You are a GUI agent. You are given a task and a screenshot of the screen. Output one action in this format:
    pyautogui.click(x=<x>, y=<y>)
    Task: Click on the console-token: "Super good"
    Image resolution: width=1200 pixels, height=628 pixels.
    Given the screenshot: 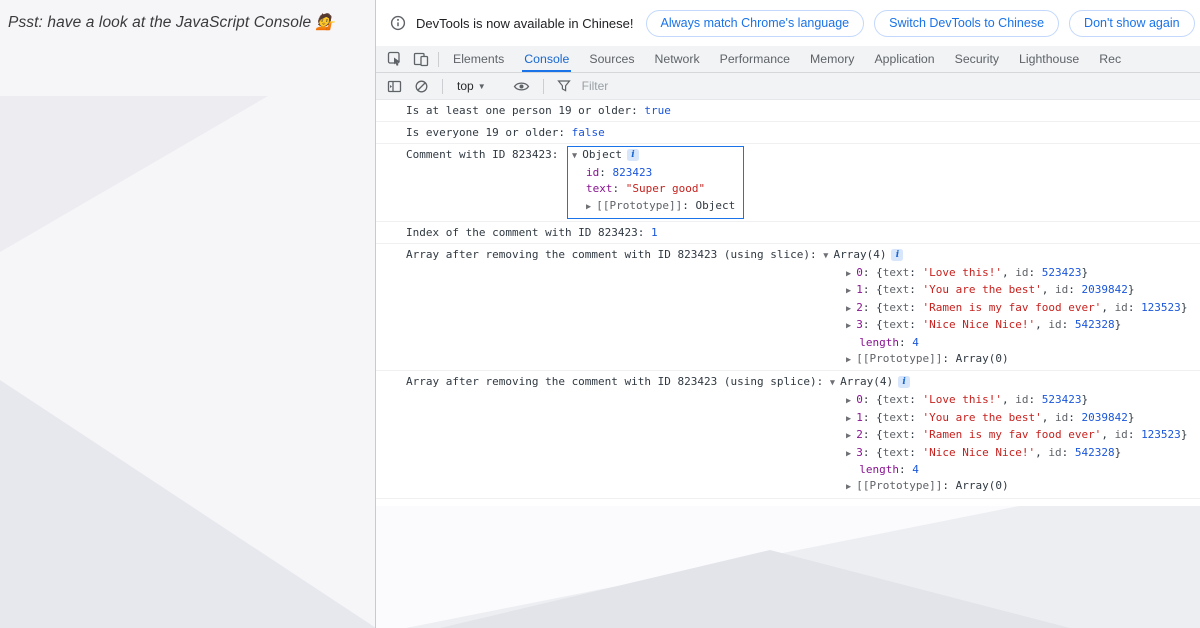 What is the action you would take?
    pyautogui.click(x=665, y=188)
    